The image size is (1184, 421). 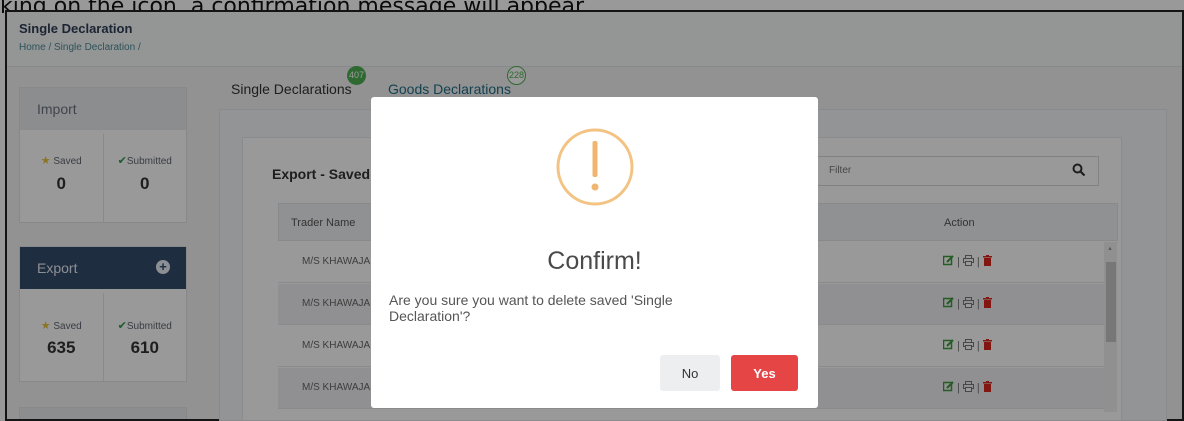 I want to click on warning-icon, so click(x=595, y=169).